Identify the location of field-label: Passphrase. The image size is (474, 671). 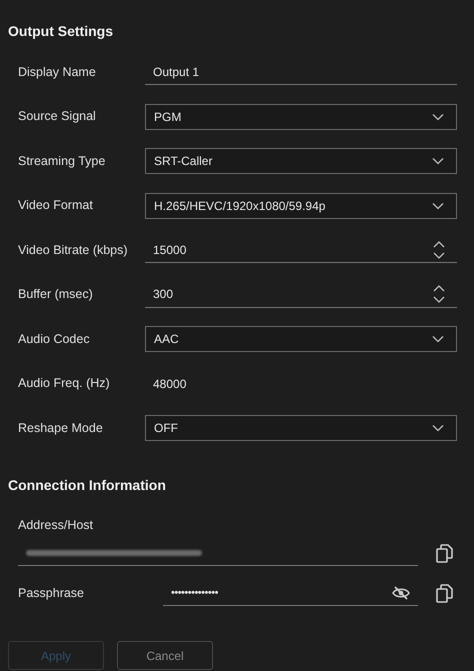
(52, 593).